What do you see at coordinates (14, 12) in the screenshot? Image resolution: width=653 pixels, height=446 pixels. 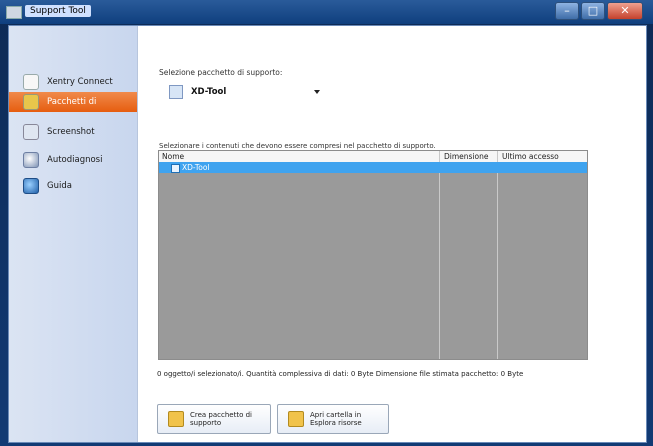 I see `app-icon` at bounding box center [14, 12].